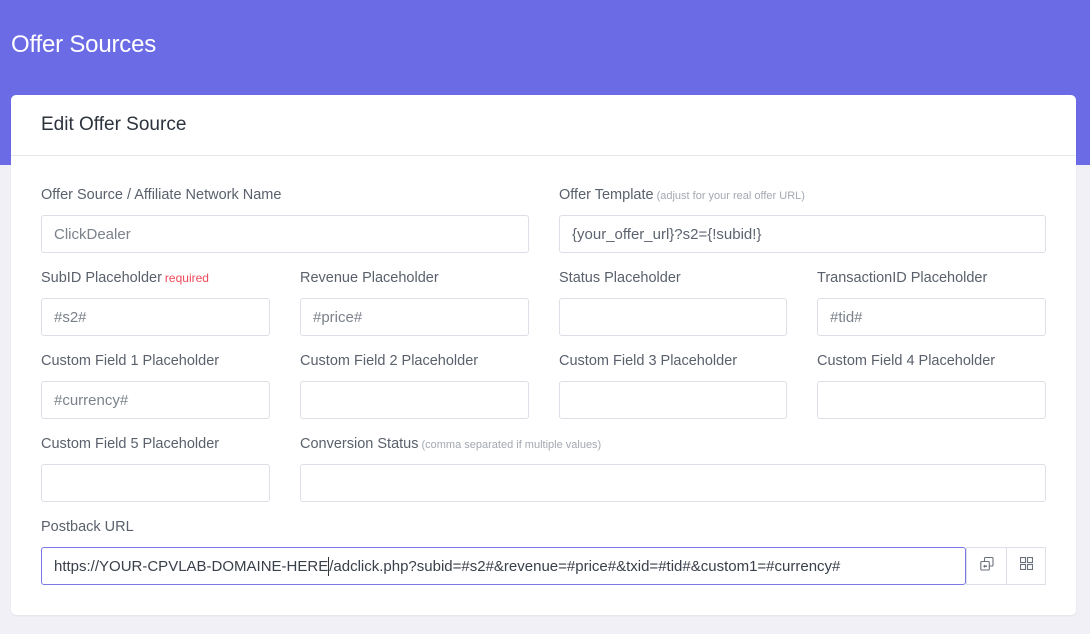  I want to click on template-hint: (adjust for your real offer URL), so click(730, 196).